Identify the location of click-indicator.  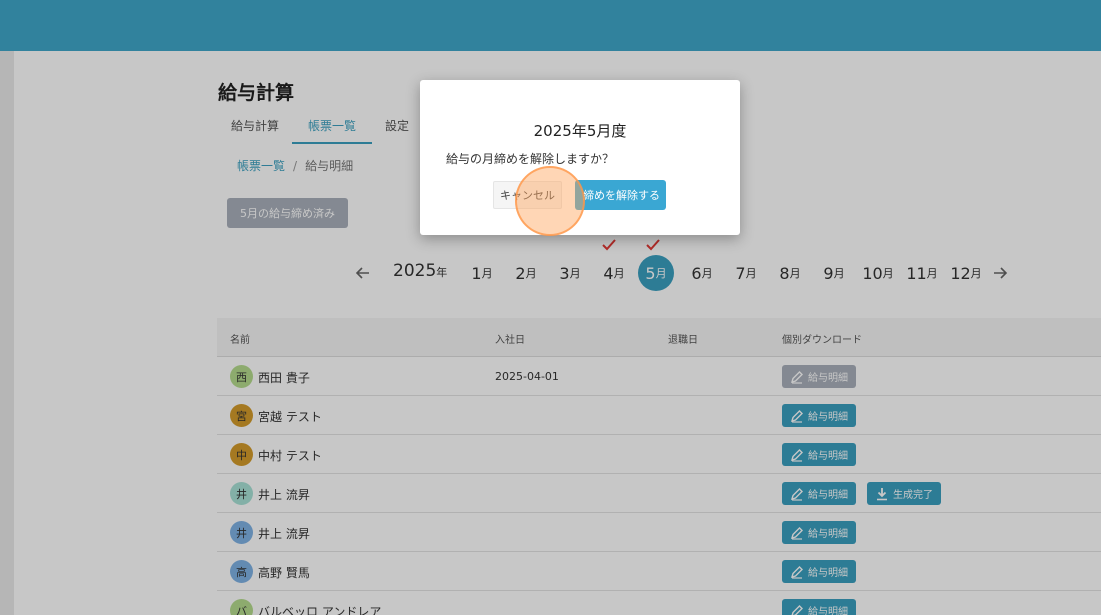
(550, 201).